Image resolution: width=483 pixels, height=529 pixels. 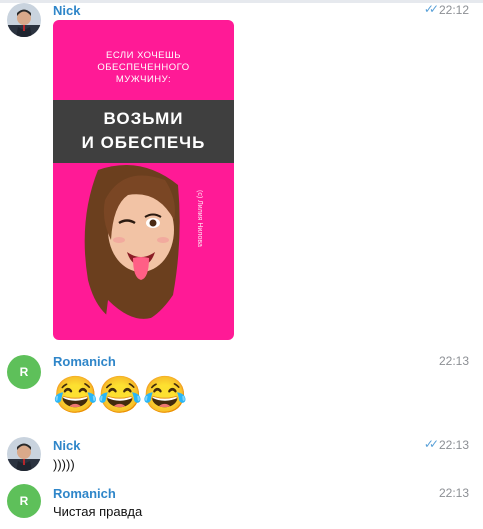 What do you see at coordinates (143, 142) in the screenshot?
I see `sticker-title-2: И ОБЕСПЕЧЬ` at bounding box center [143, 142].